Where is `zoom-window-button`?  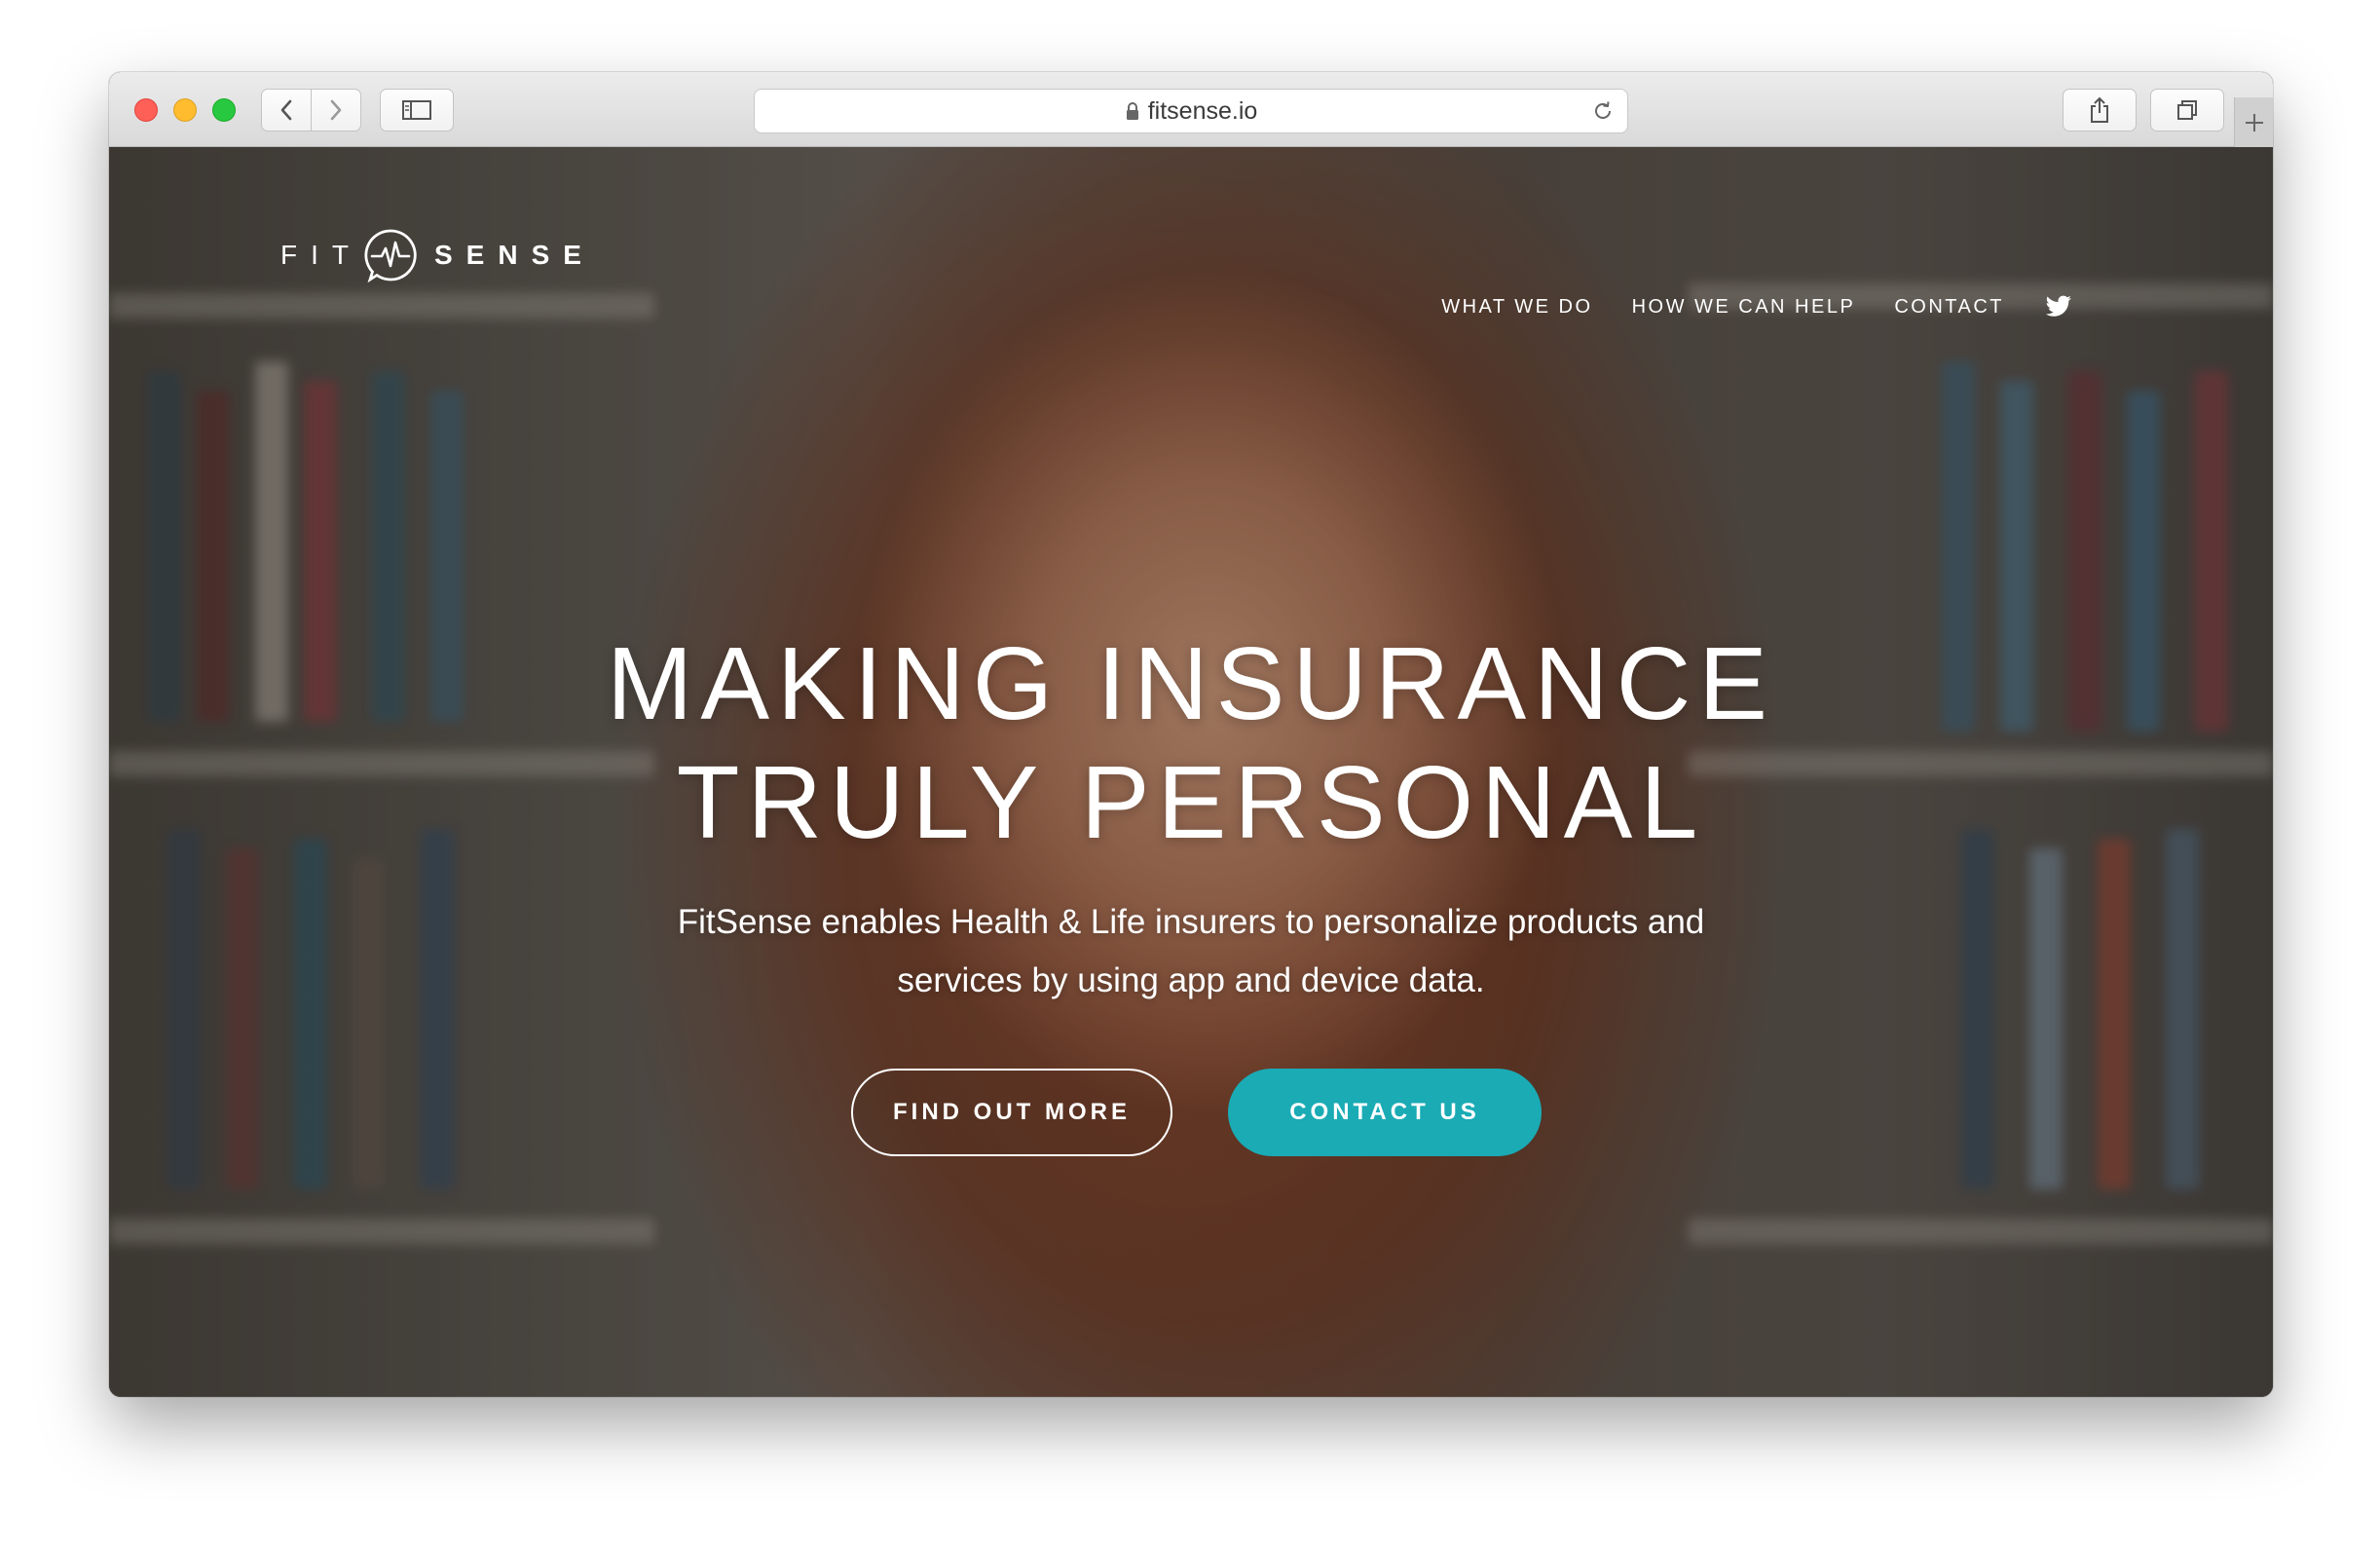 zoom-window-button is located at coordinates (224, 110).